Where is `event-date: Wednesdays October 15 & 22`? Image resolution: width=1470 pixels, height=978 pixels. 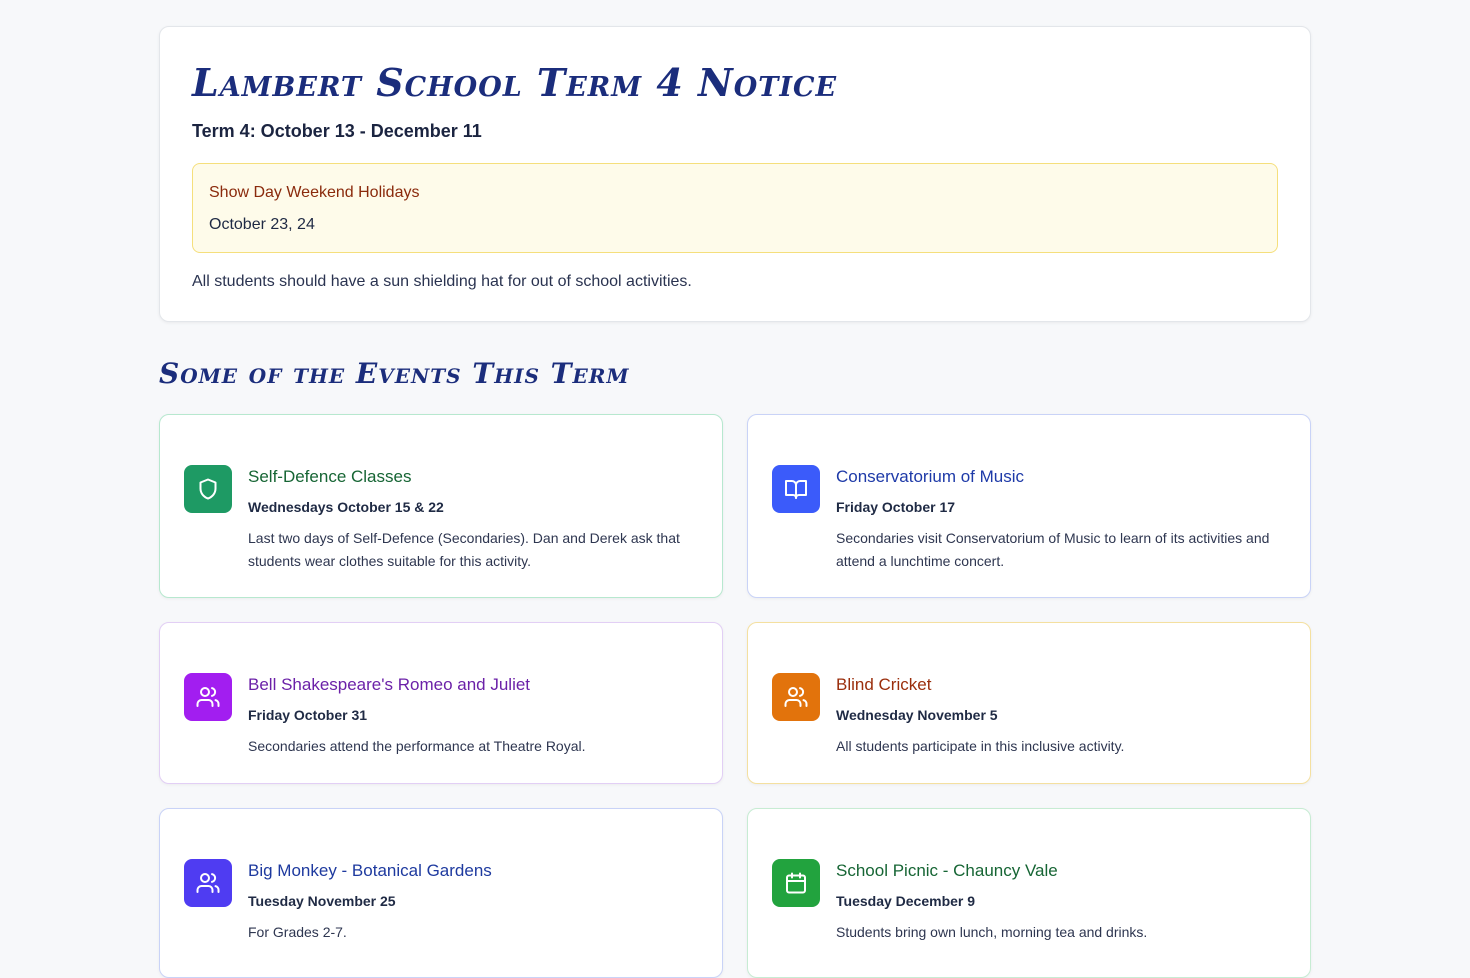
event-date: Wednesdays October 15 & 22 is located at coordinates (346, 507).